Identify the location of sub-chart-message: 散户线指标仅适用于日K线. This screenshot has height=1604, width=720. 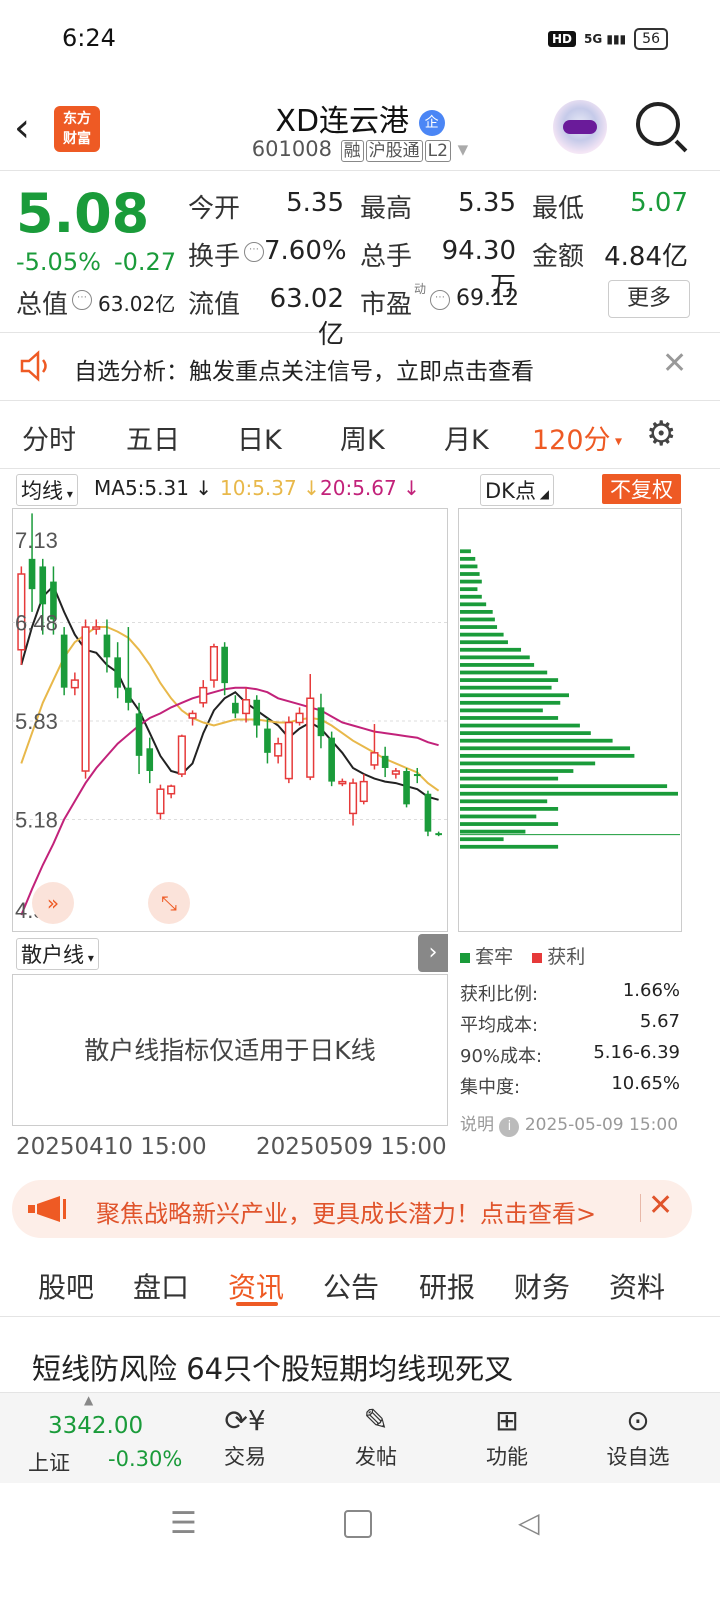
(230, 1050).